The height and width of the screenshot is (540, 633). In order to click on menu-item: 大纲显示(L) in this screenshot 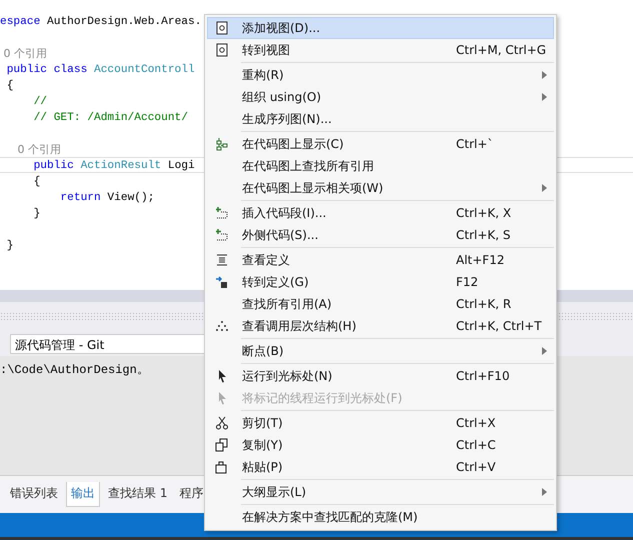, I will do `click(380, 492)`.